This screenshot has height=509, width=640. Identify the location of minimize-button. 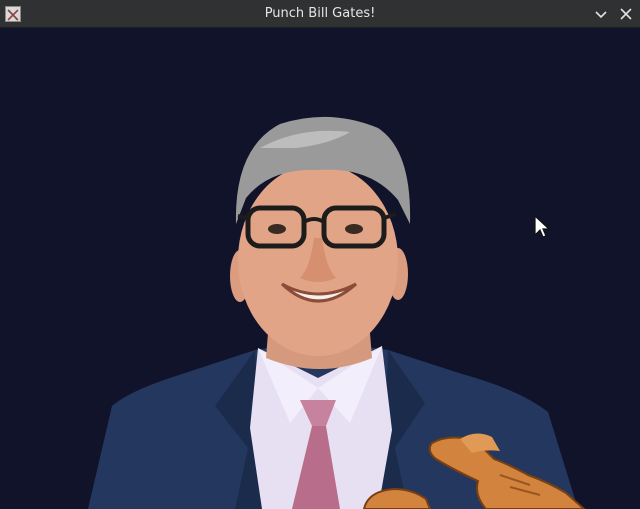
(601, 14).